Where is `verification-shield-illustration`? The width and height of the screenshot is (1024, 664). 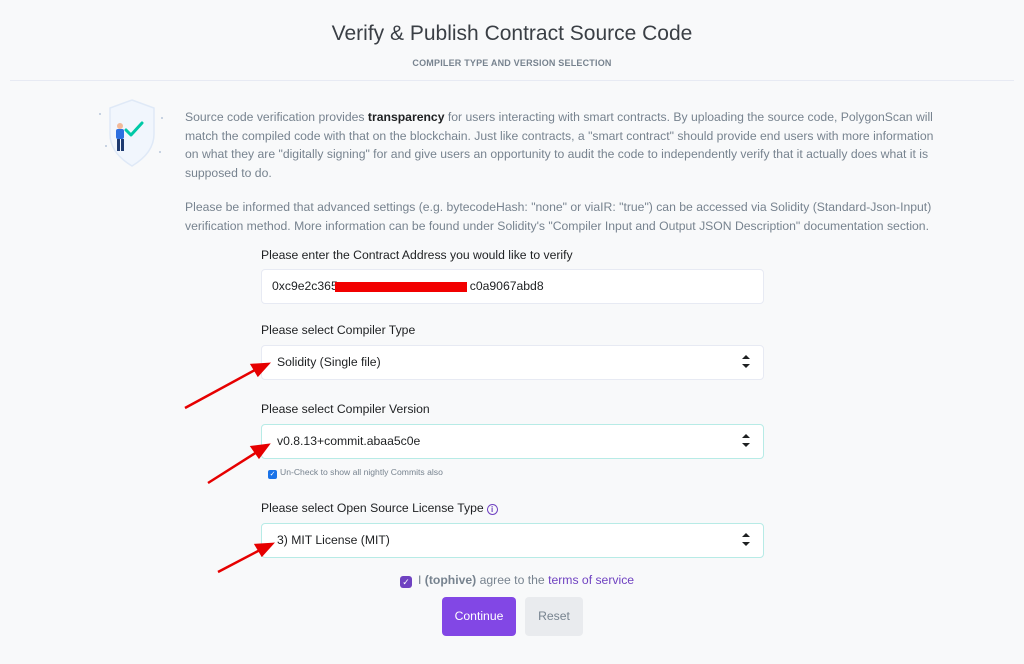 verification-shield-illustration is located at coordinates (131, 133).